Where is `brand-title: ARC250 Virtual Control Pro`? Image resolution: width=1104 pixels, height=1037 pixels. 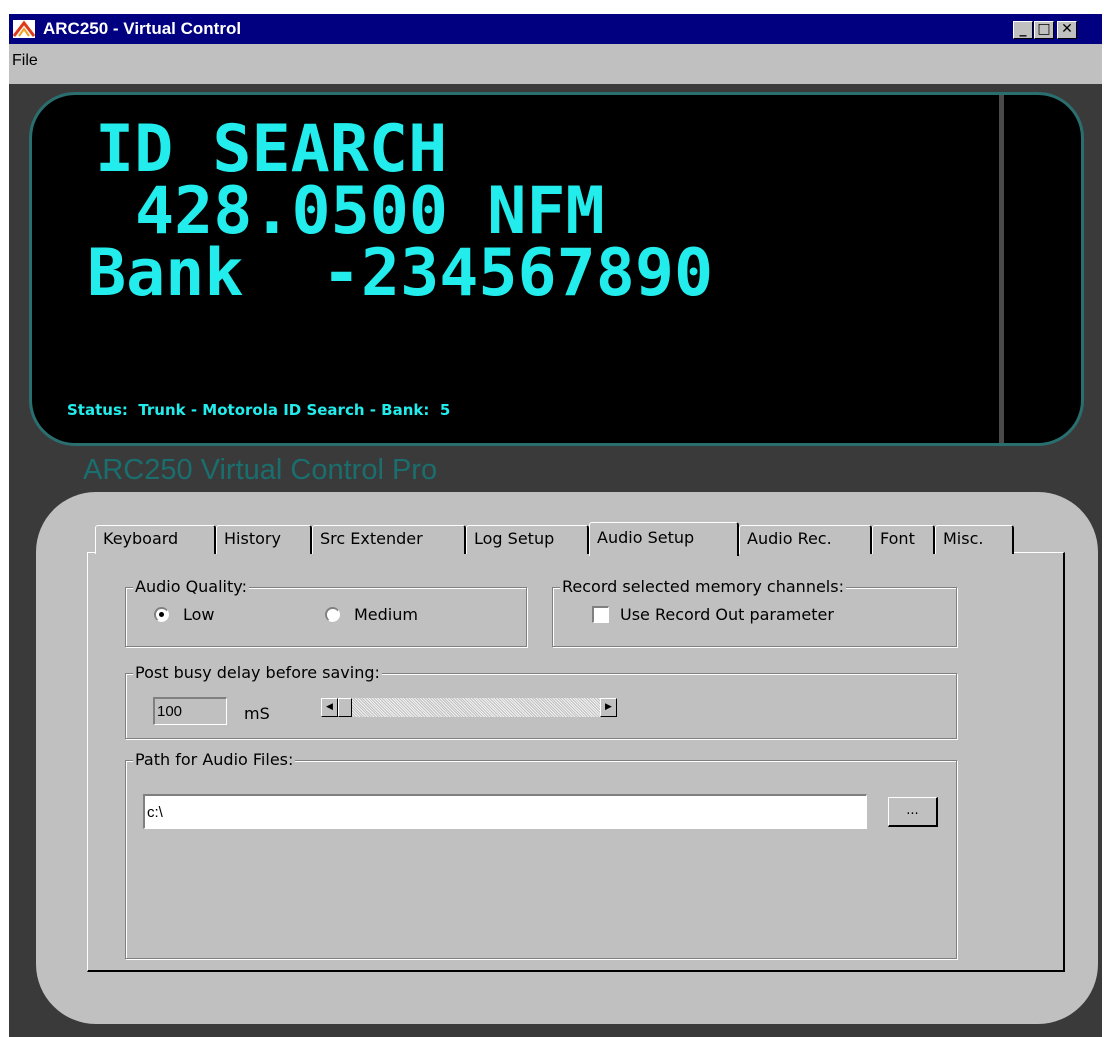
brand-title: ARC250 Virtual Control Pro is located at coordinates (260, 470).